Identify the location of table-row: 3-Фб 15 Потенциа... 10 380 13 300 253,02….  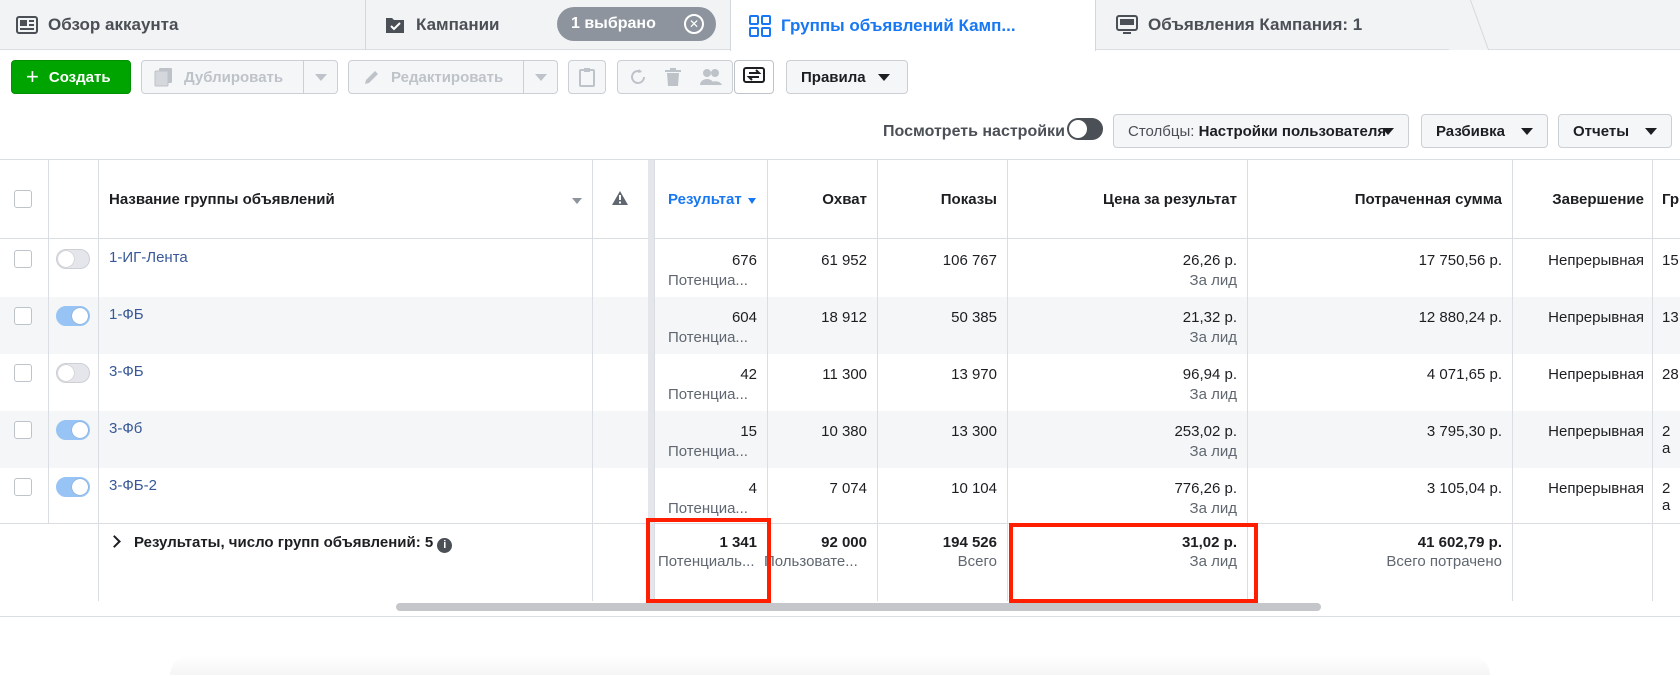
(840, 439).